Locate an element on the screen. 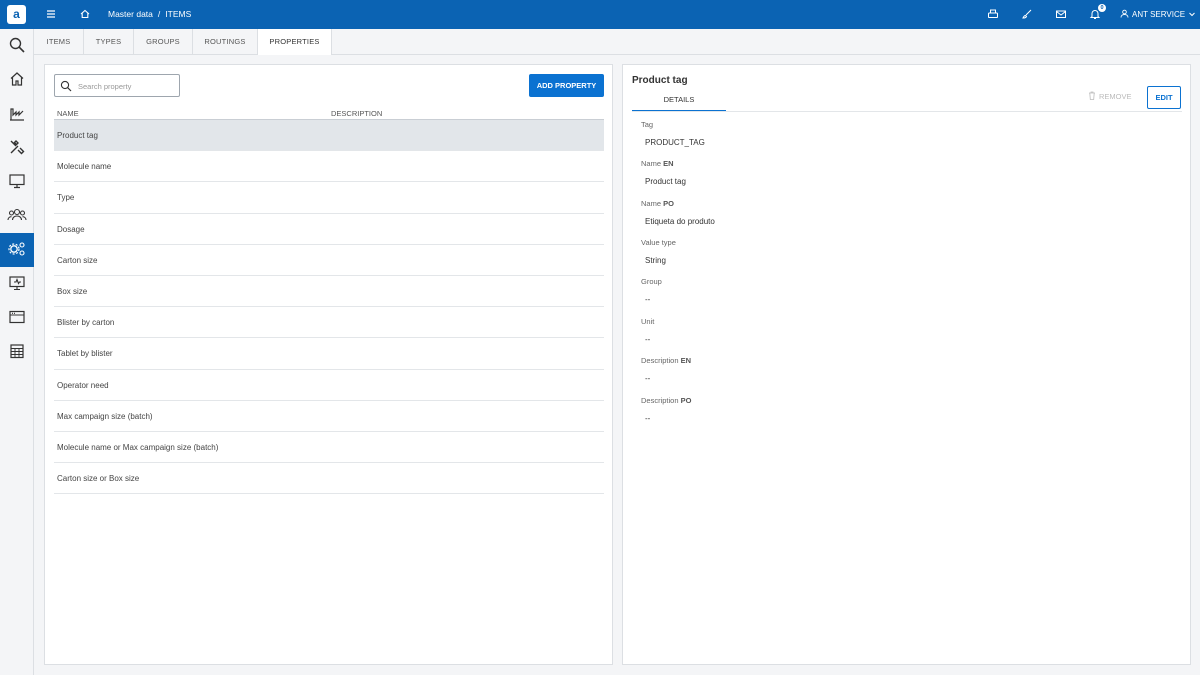  tab-types: TYPES is located at coordinates (109, 42).